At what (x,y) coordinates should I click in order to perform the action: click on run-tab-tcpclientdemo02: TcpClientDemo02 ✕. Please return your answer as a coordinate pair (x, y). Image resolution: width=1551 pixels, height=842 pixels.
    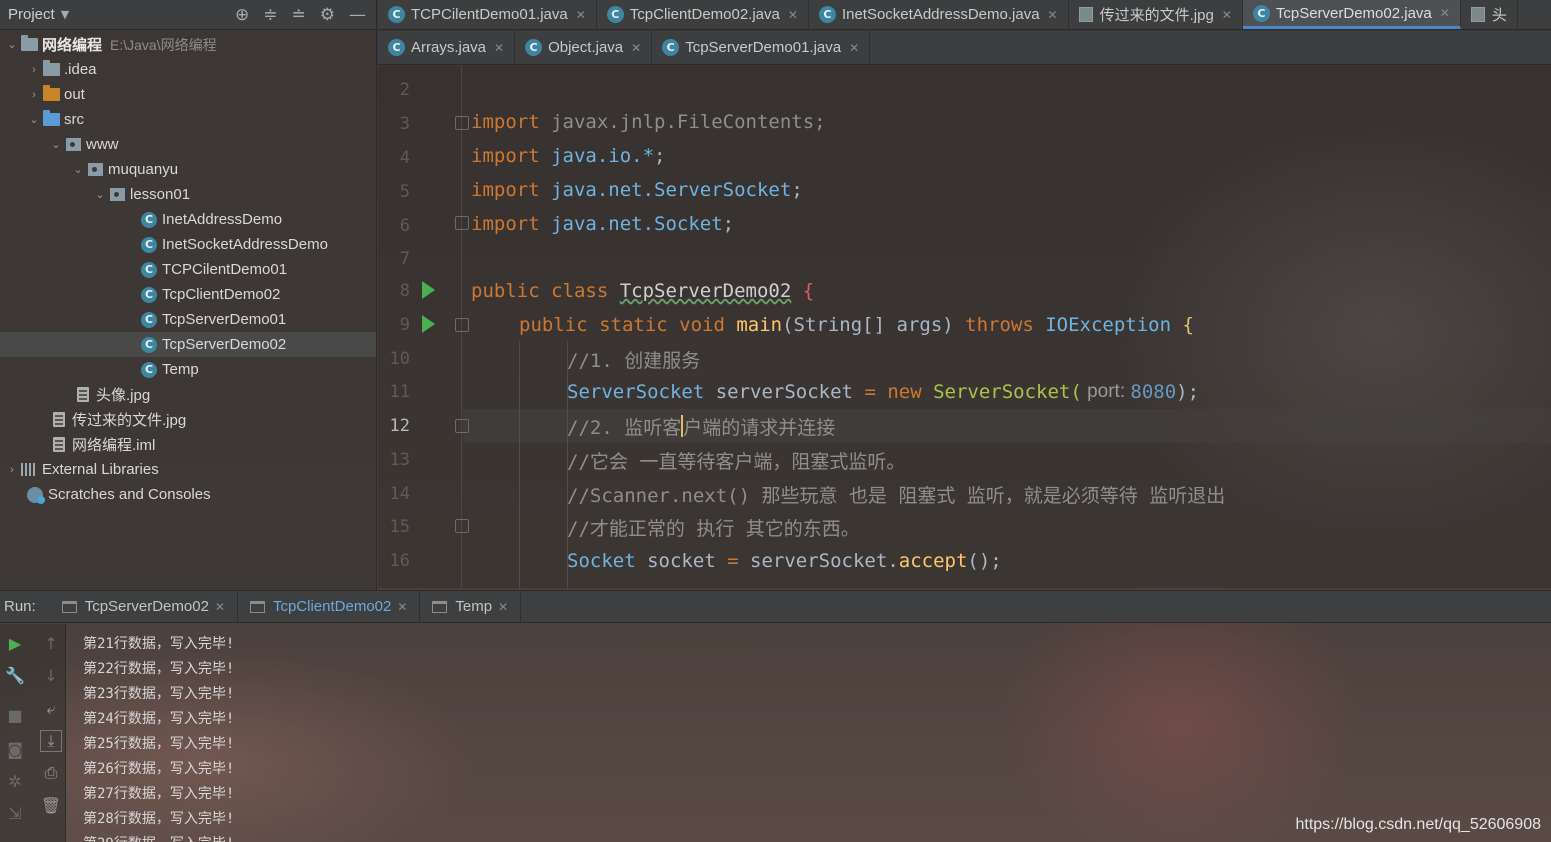
    Looking at the image, I should click on (329, 606).